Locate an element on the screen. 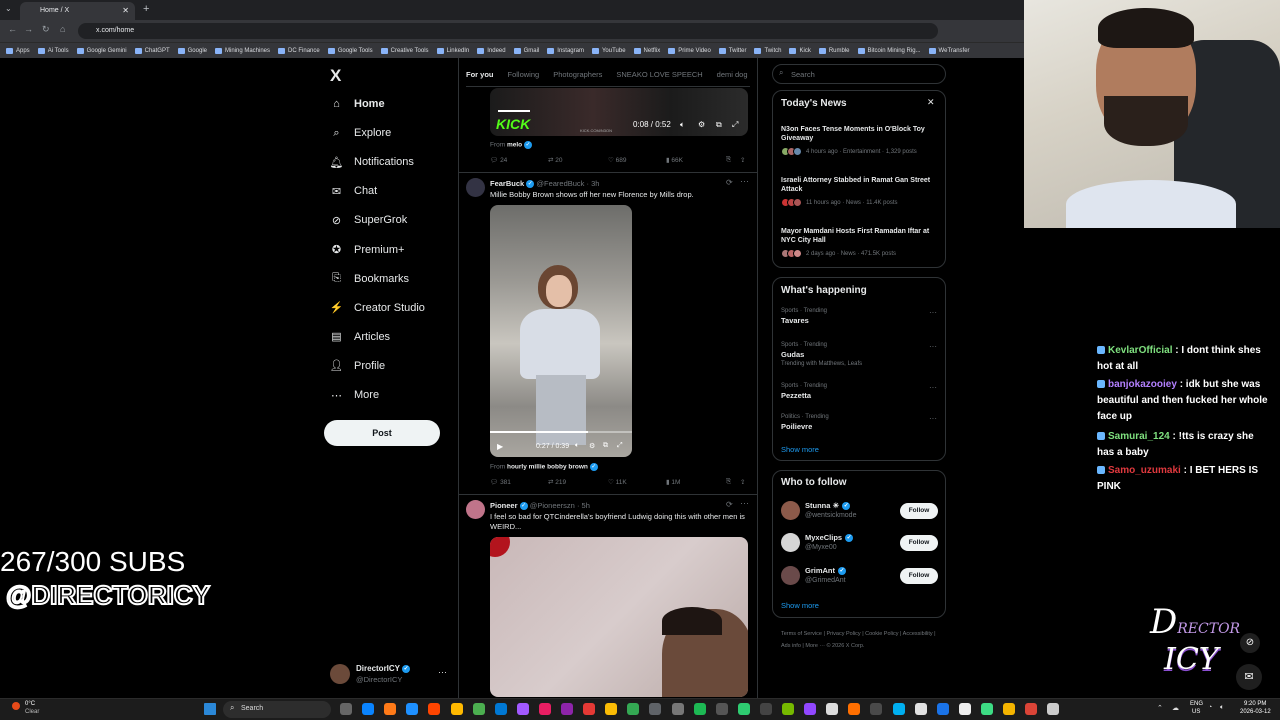 This screenshot has height=720, width=1280. grok-float-icon: ⊘ is located at coordinates (1250, 643).